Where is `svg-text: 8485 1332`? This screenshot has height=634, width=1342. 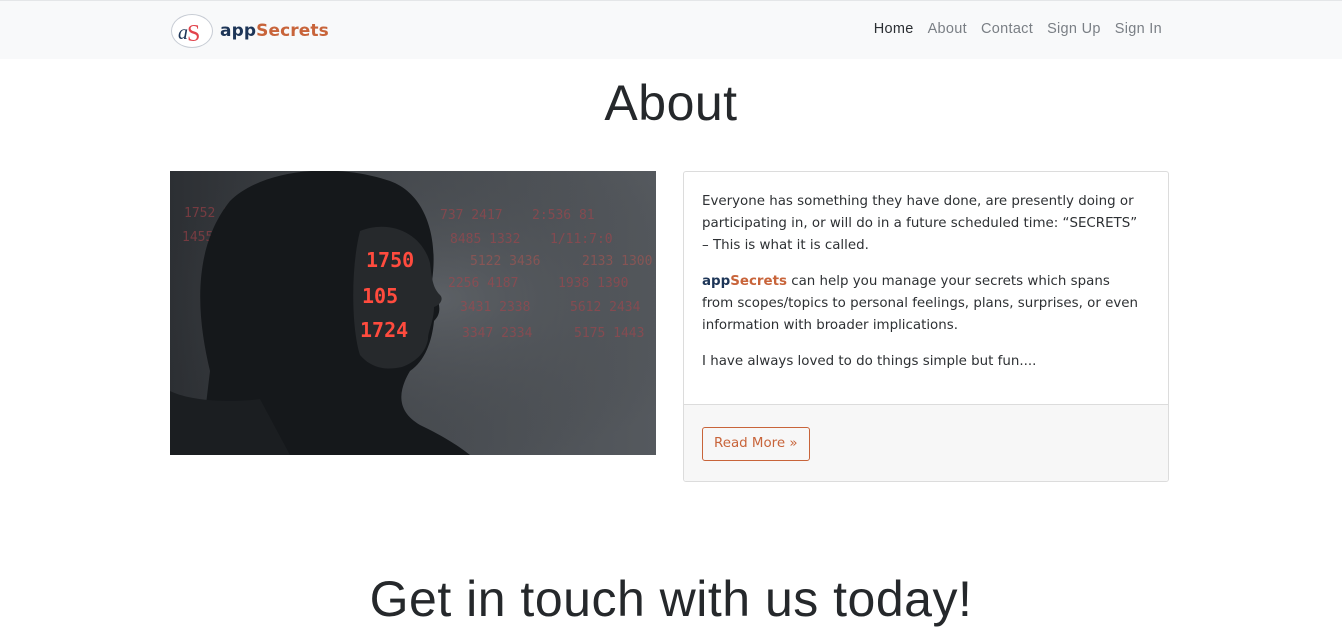 svg-text: 8485 1332 is located at coordinates (485, 239).